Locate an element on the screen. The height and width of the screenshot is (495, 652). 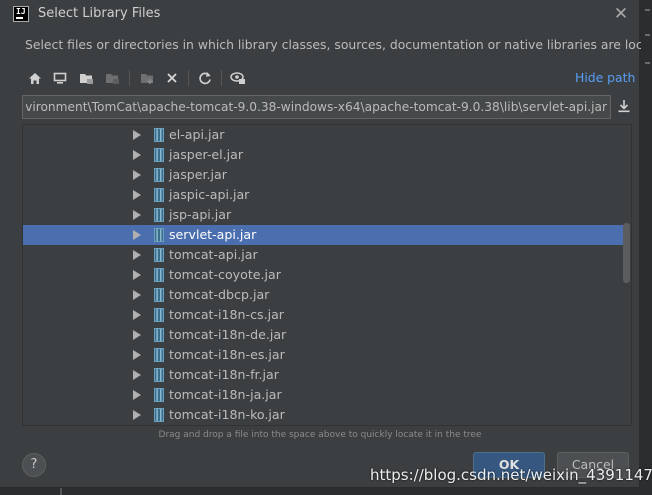
tree-row-label: tomcat-i18n-fr.jar is located at coordinates (224, 374).